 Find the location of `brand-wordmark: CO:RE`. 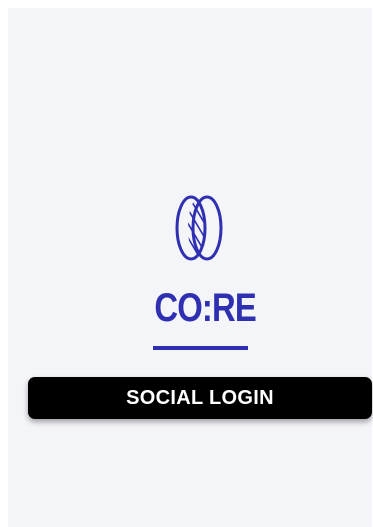

brand-wordmark: CO:RE is located at coordinates (205, 308).